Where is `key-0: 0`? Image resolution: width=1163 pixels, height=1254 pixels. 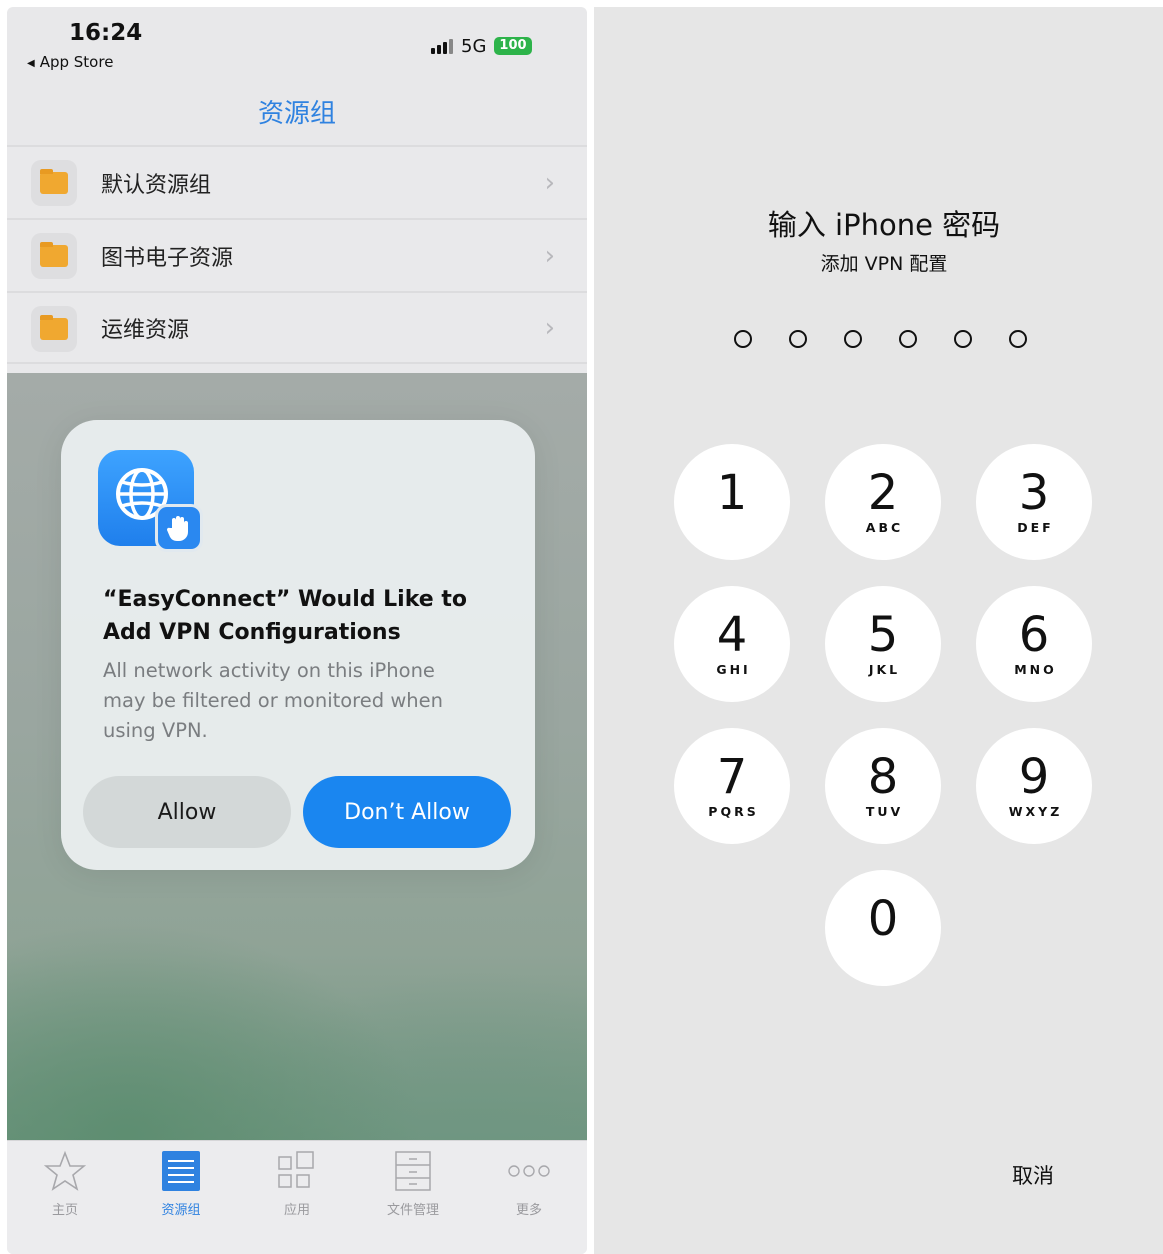 key-0: 0 is located at coordinates (883, 928).